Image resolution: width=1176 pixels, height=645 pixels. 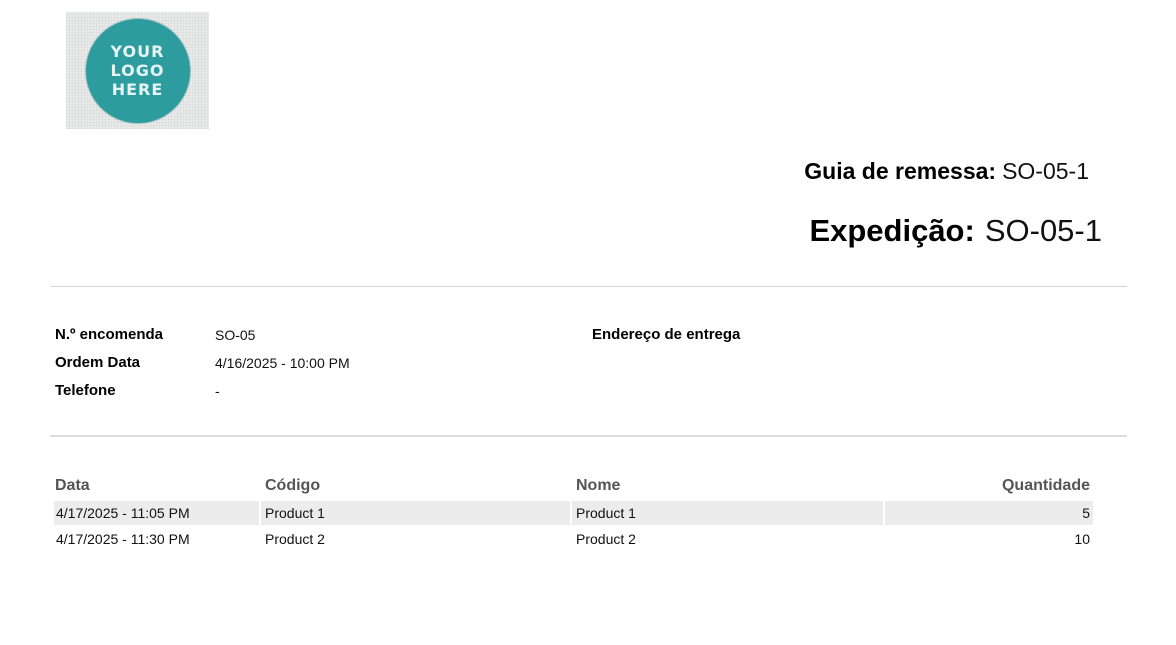 I want to click on cell-name: Product 1, so click(x=727, y=513).